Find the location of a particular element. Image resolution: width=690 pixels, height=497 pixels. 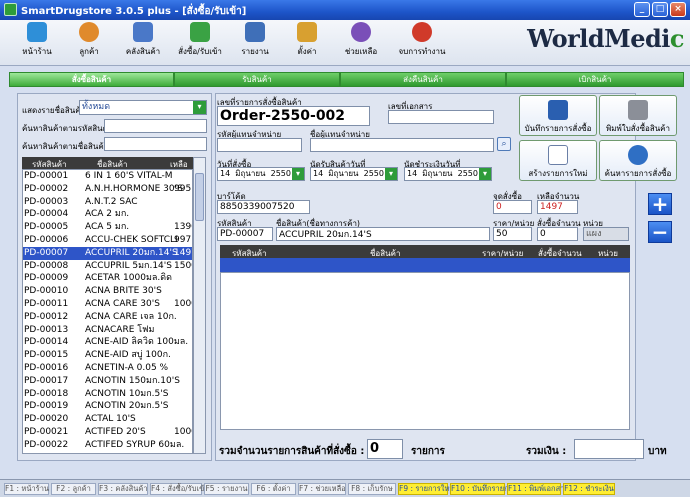

function-key-f9: F9 : รายการใหม่ is located at coordinates (426, 489).